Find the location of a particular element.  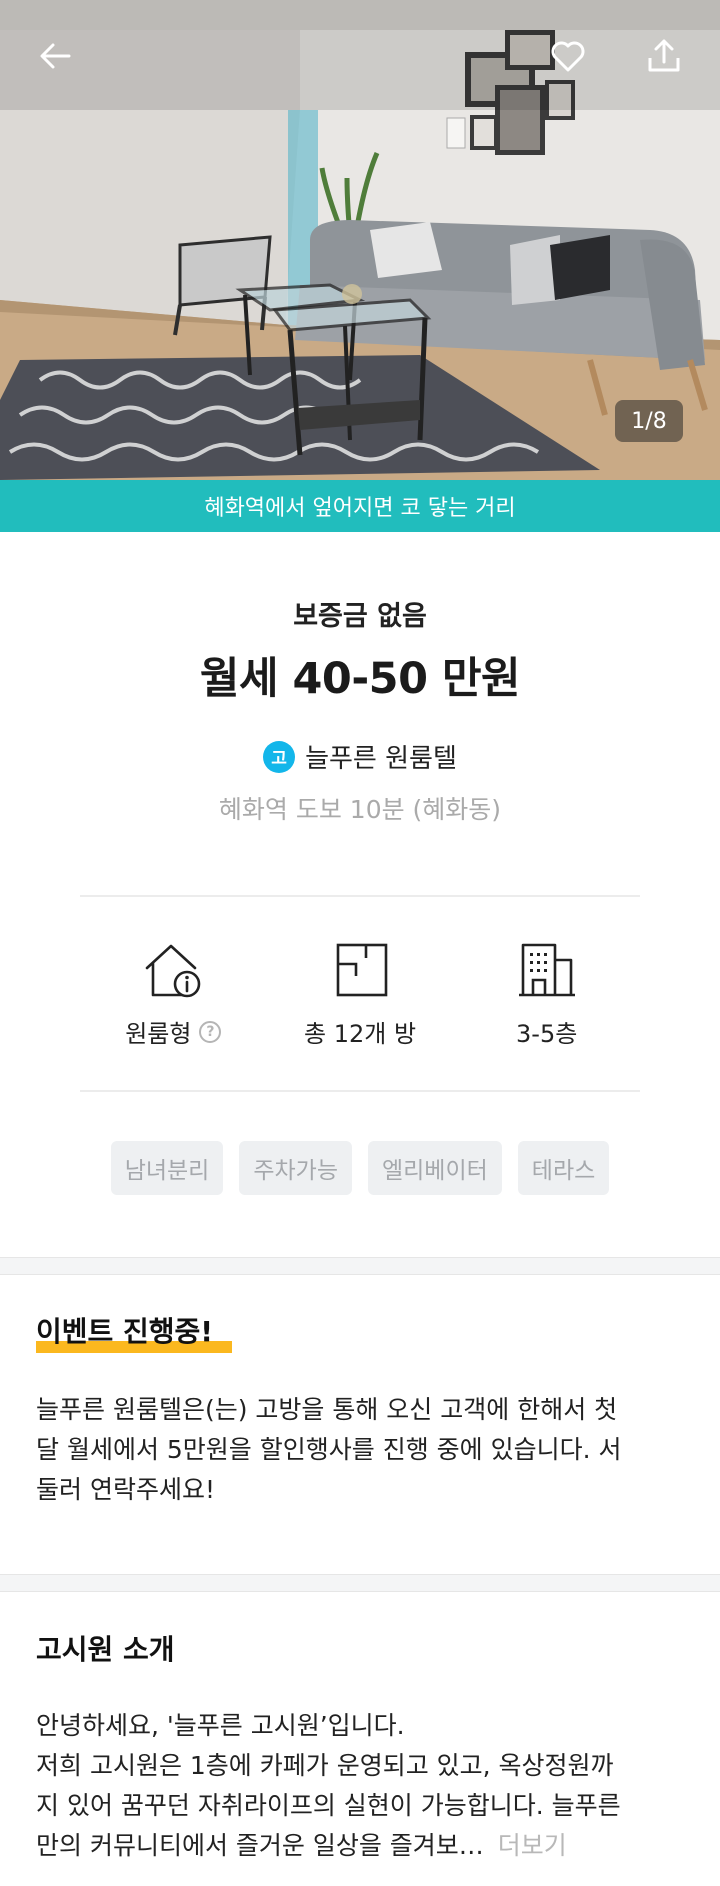

intro-line: 저희 고시원은 1층에 카페가 운영되고 있고, 옥상정원까 is located at coordinates (325, 1765).